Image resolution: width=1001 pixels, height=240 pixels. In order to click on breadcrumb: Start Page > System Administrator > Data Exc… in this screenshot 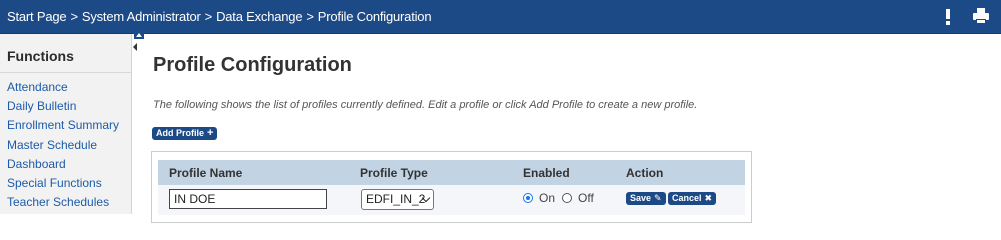, I will do `click(219, 16)`.